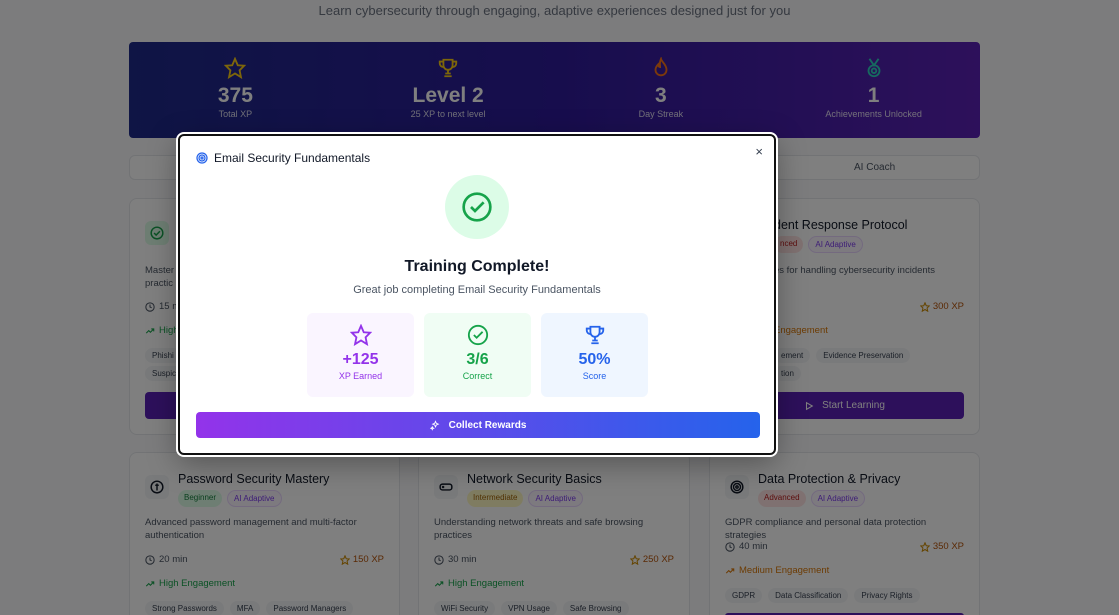  I want to click on xp-earned-label: XP Earned, so click(360, 376).